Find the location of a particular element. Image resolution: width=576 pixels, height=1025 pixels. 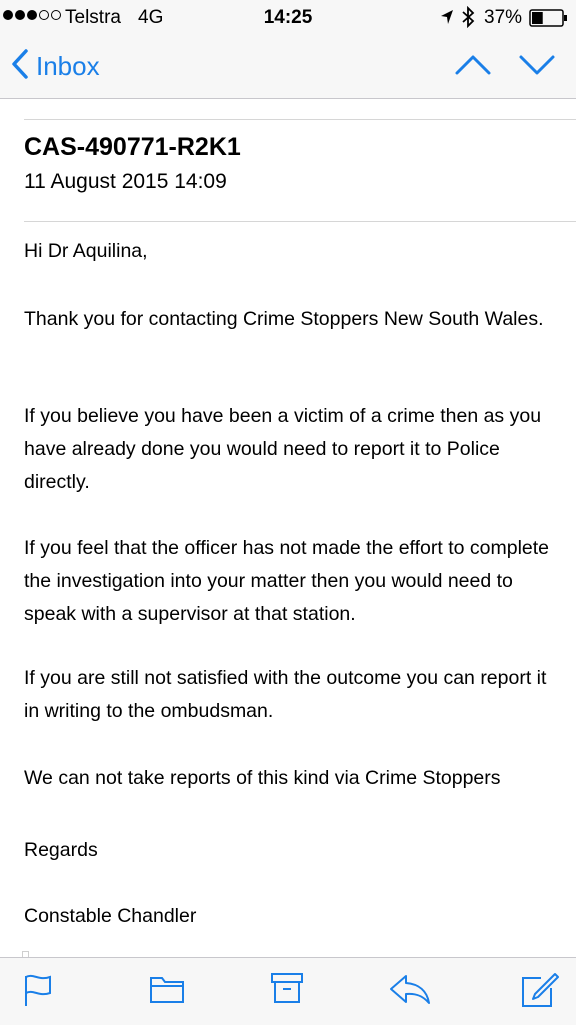

next-message-button is located at coordinates (537, 67).